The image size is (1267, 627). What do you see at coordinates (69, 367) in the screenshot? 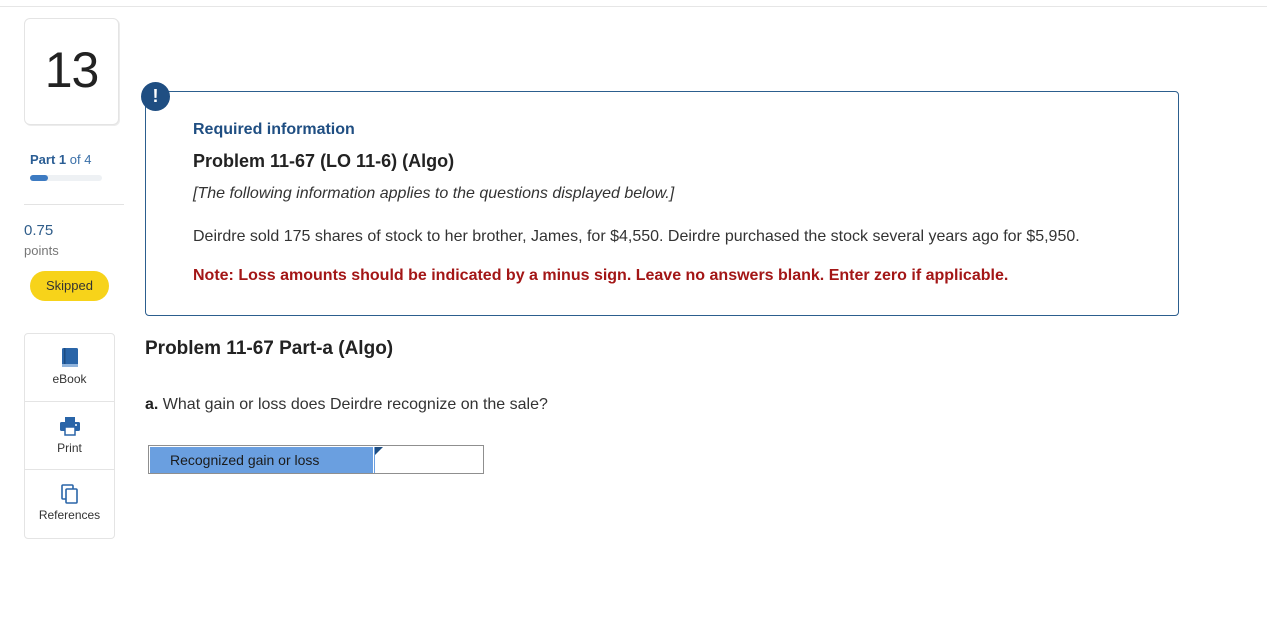
I see `ebook-button: eBook` at bounding box center [69, 367].